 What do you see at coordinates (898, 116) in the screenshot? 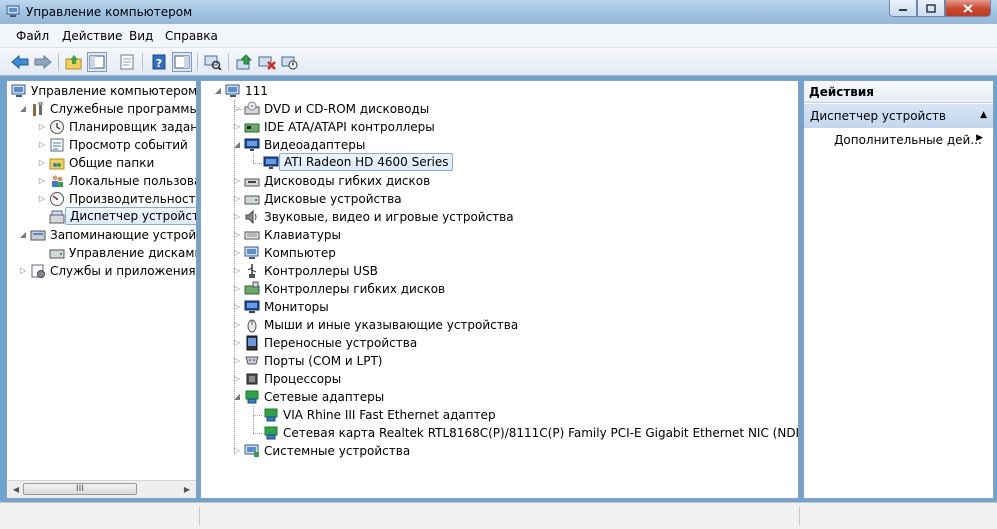
I see `actions-section-device-manager: Диспетчер устройств ▲` at bounding box center [898, 116].